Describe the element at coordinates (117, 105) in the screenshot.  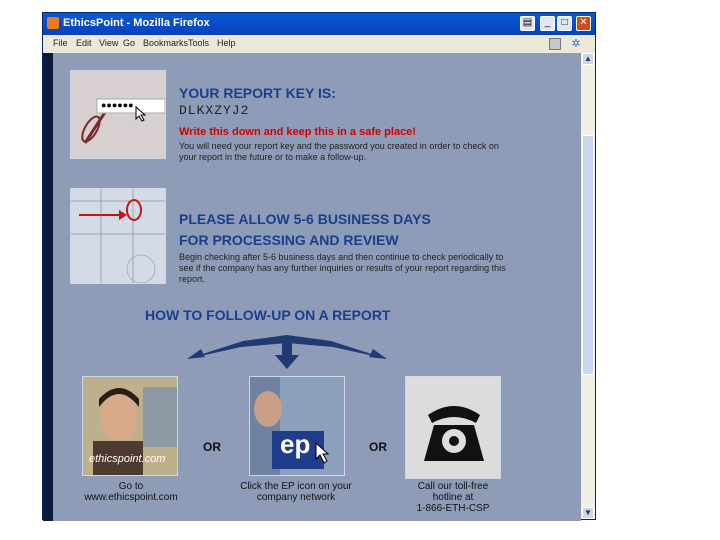
I see `password-mask: ●●●●●●` at that location.